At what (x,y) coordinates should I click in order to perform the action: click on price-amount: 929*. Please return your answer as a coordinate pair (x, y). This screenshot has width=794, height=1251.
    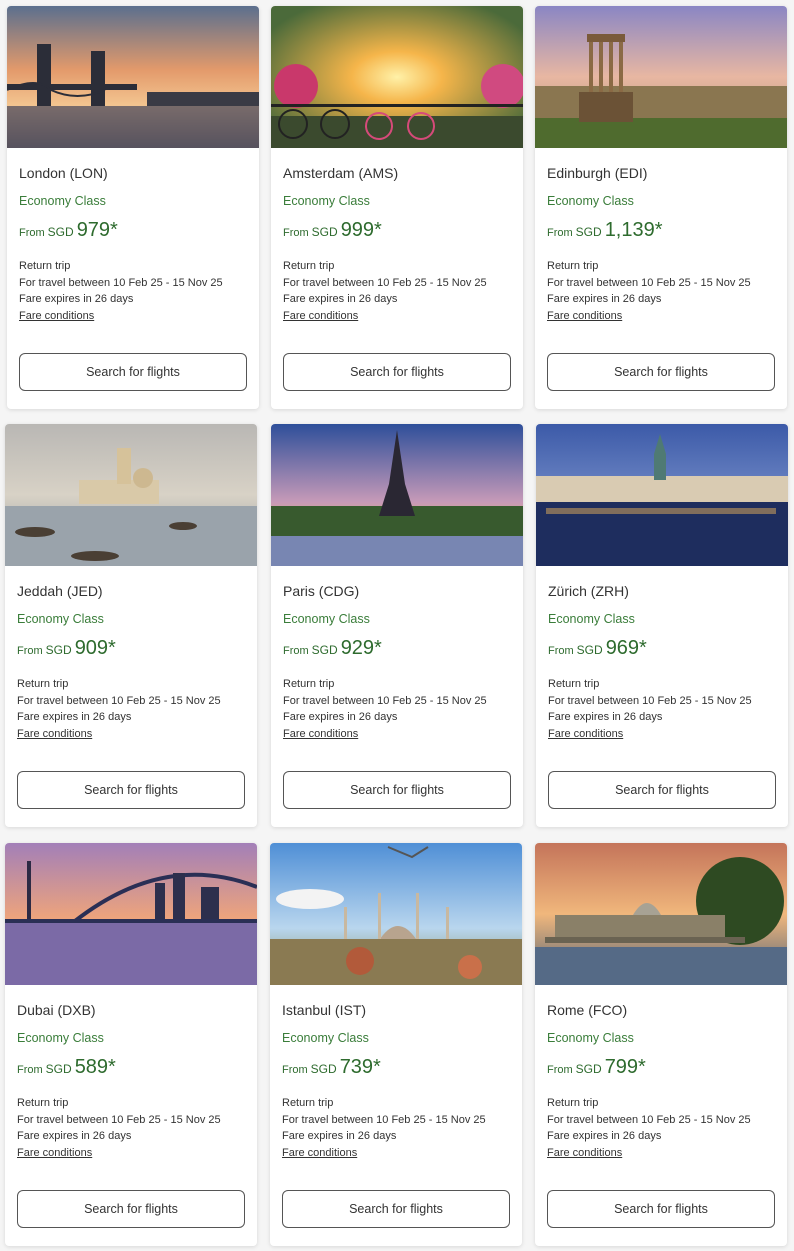
    Looking at the image, I should click on (361, 648).